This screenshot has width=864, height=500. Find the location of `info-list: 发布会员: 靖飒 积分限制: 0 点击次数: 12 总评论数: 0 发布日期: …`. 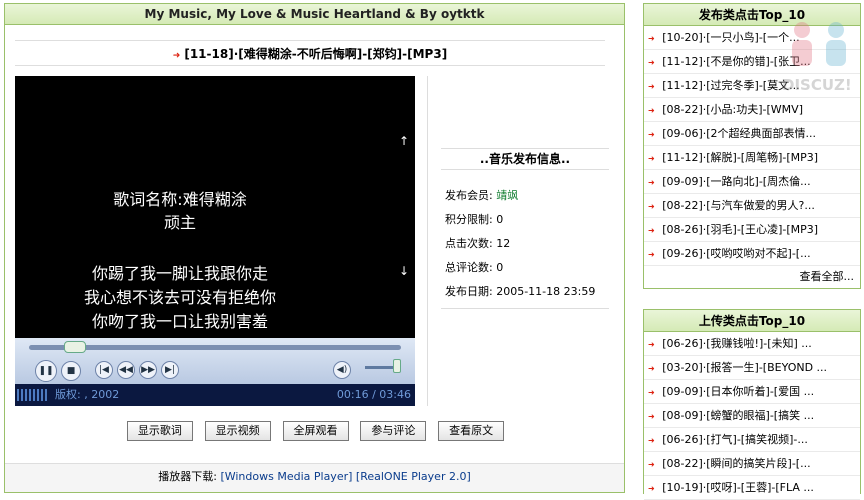

info-list: 发布会员: 靖飒 积分限制: 0 点击次数: 12 总评论数: 0 发布日期: … is located at coordinates (530, 244).